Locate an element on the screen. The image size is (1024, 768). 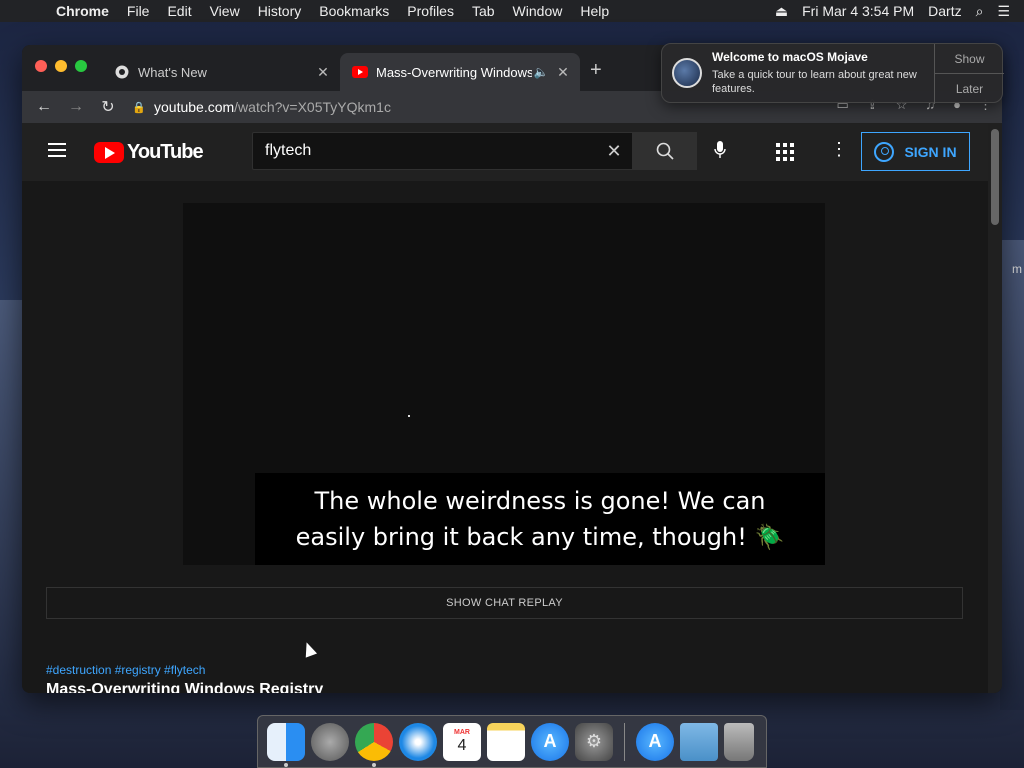
menu-file: File is located at coordinates (138, 11).